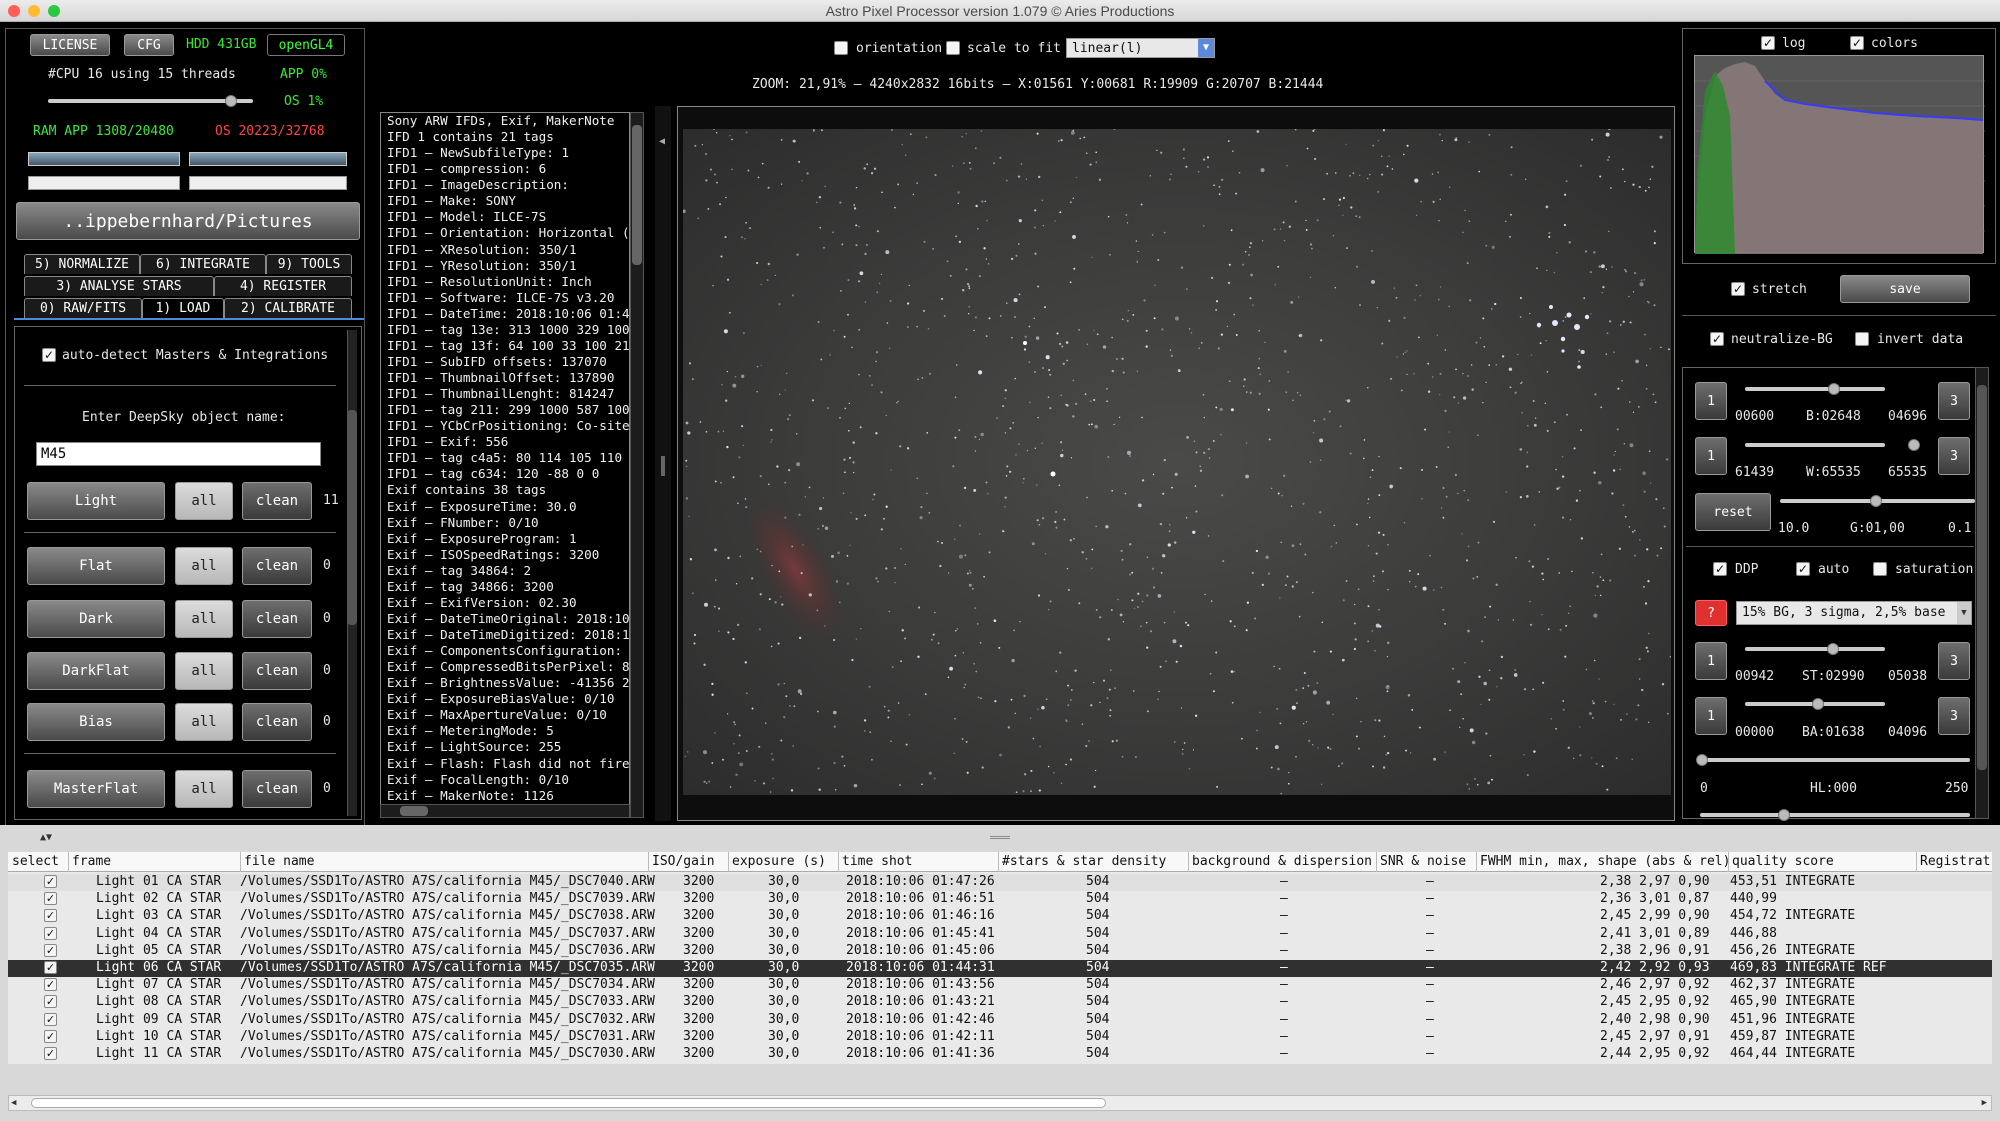 This screenshot has width=2000, height=1121. I want to click on orientation-checkbox, so click(841, 48).